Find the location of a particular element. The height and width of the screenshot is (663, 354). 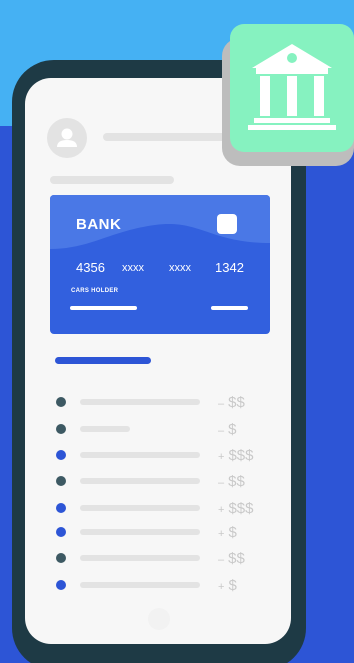

bank-tile is located at coordinates (292, 88).